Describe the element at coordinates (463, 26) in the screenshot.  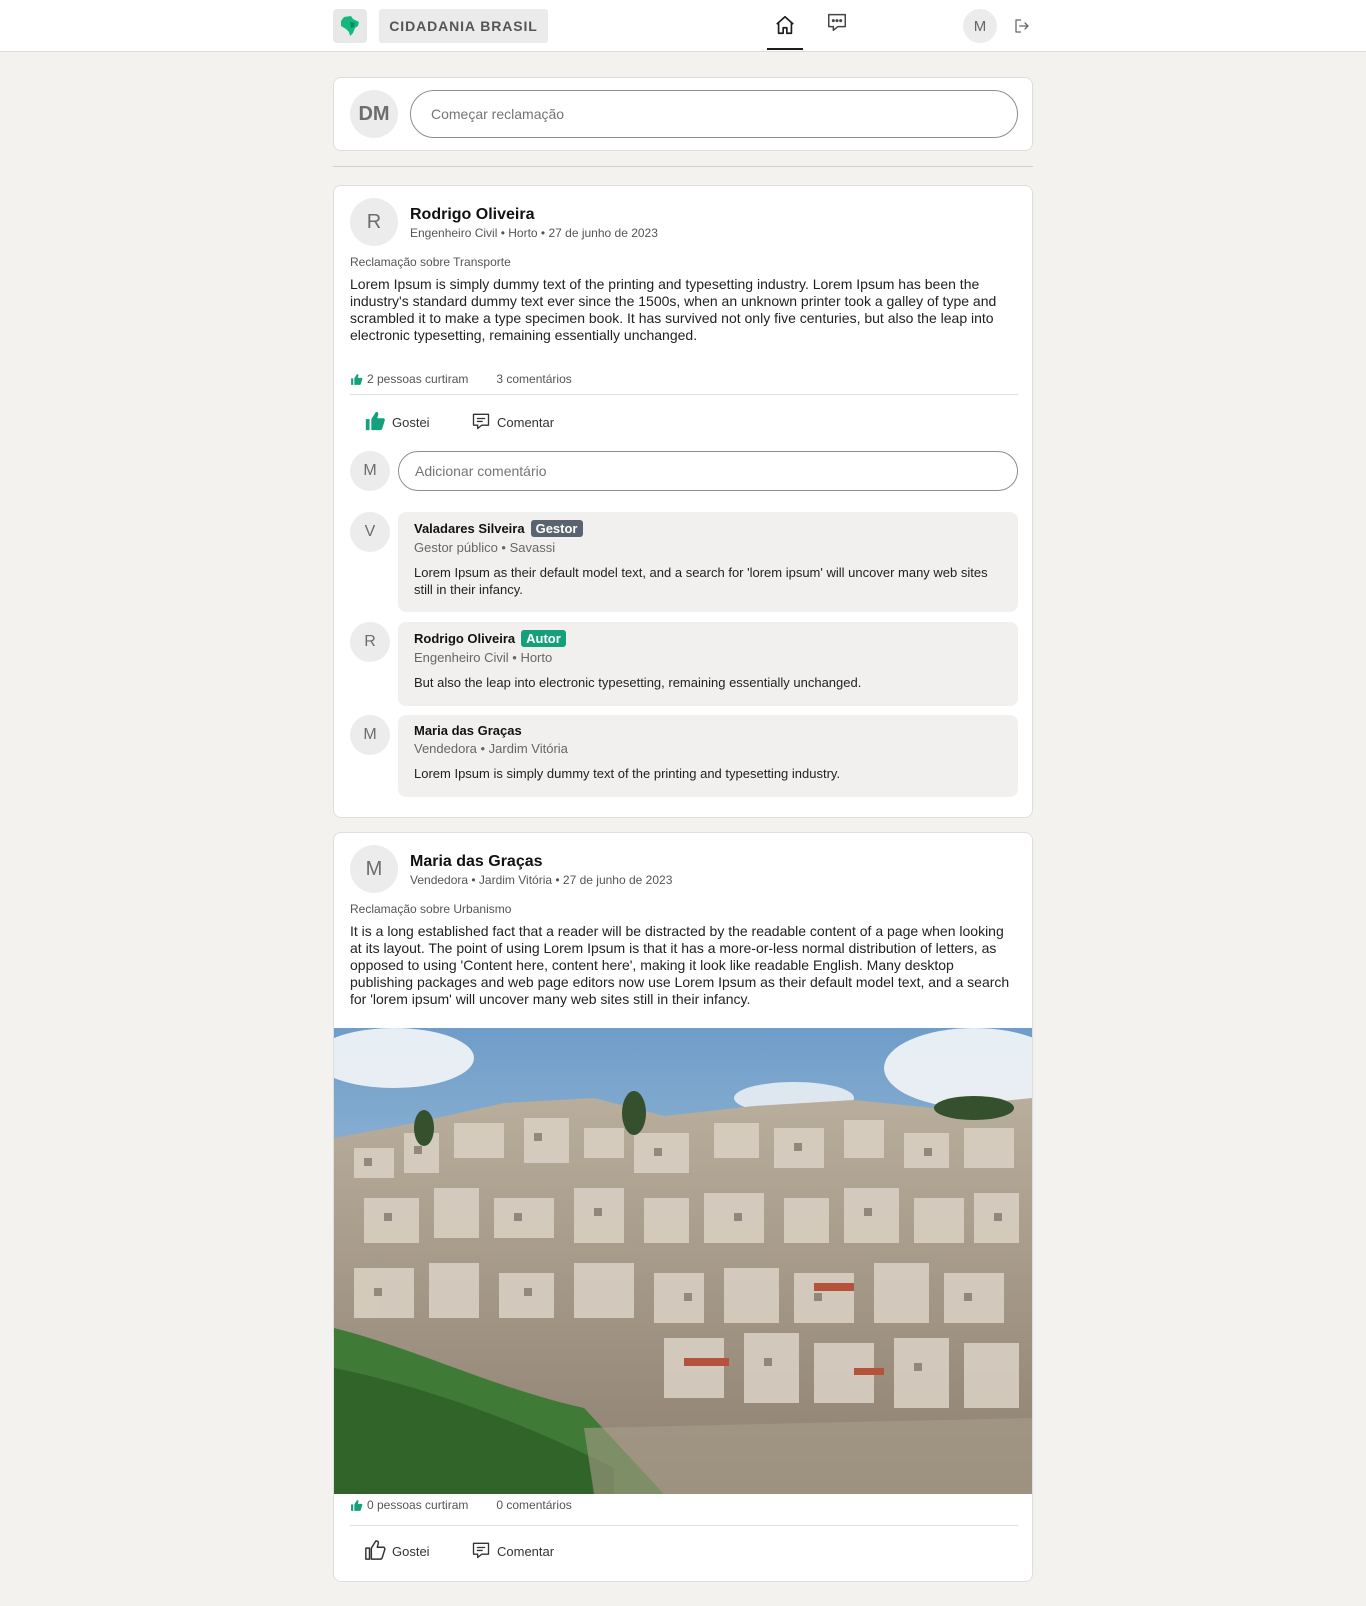
I see `brand-name: CIDADANIA BRASIL` at that location.